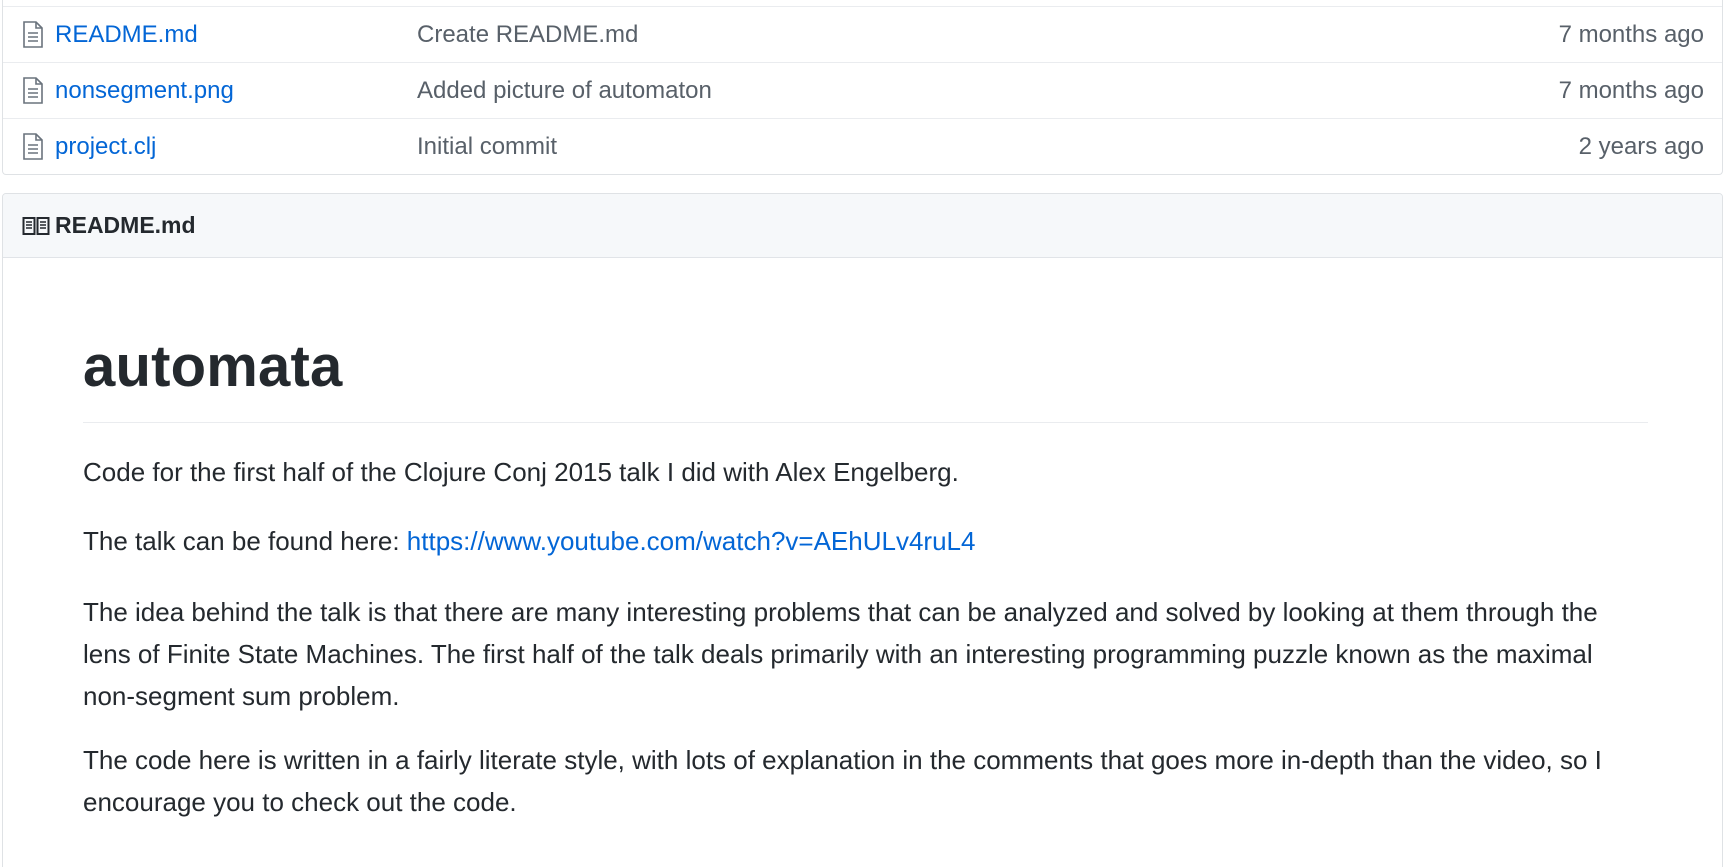 Image resolution: width=1726 pixels, height=867 pixels. I want to click on file-row: project.clj Initial commit 2 years ago, so click(862, 146).